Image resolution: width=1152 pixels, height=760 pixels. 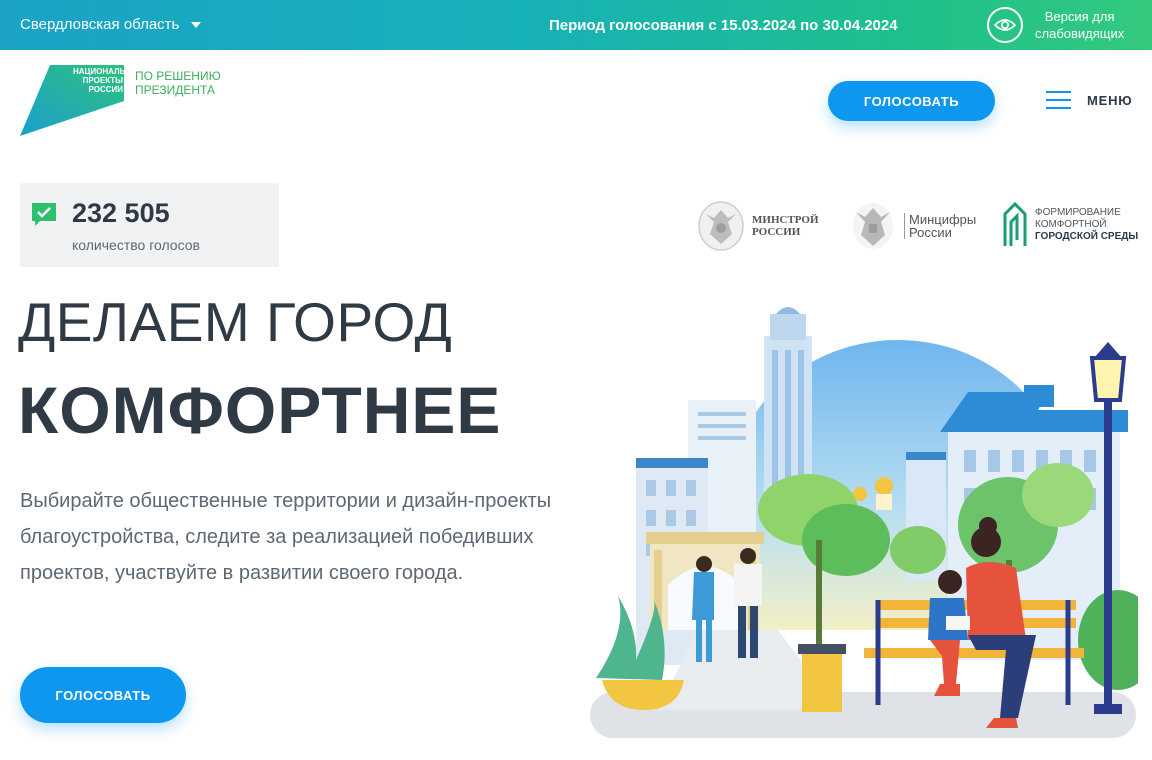 I want to click on logo-national-projects-text: НАЦИОНАЛЬНЫЕ ПРОЕКТЫ РОССИИ, so click(x=108, y=80).